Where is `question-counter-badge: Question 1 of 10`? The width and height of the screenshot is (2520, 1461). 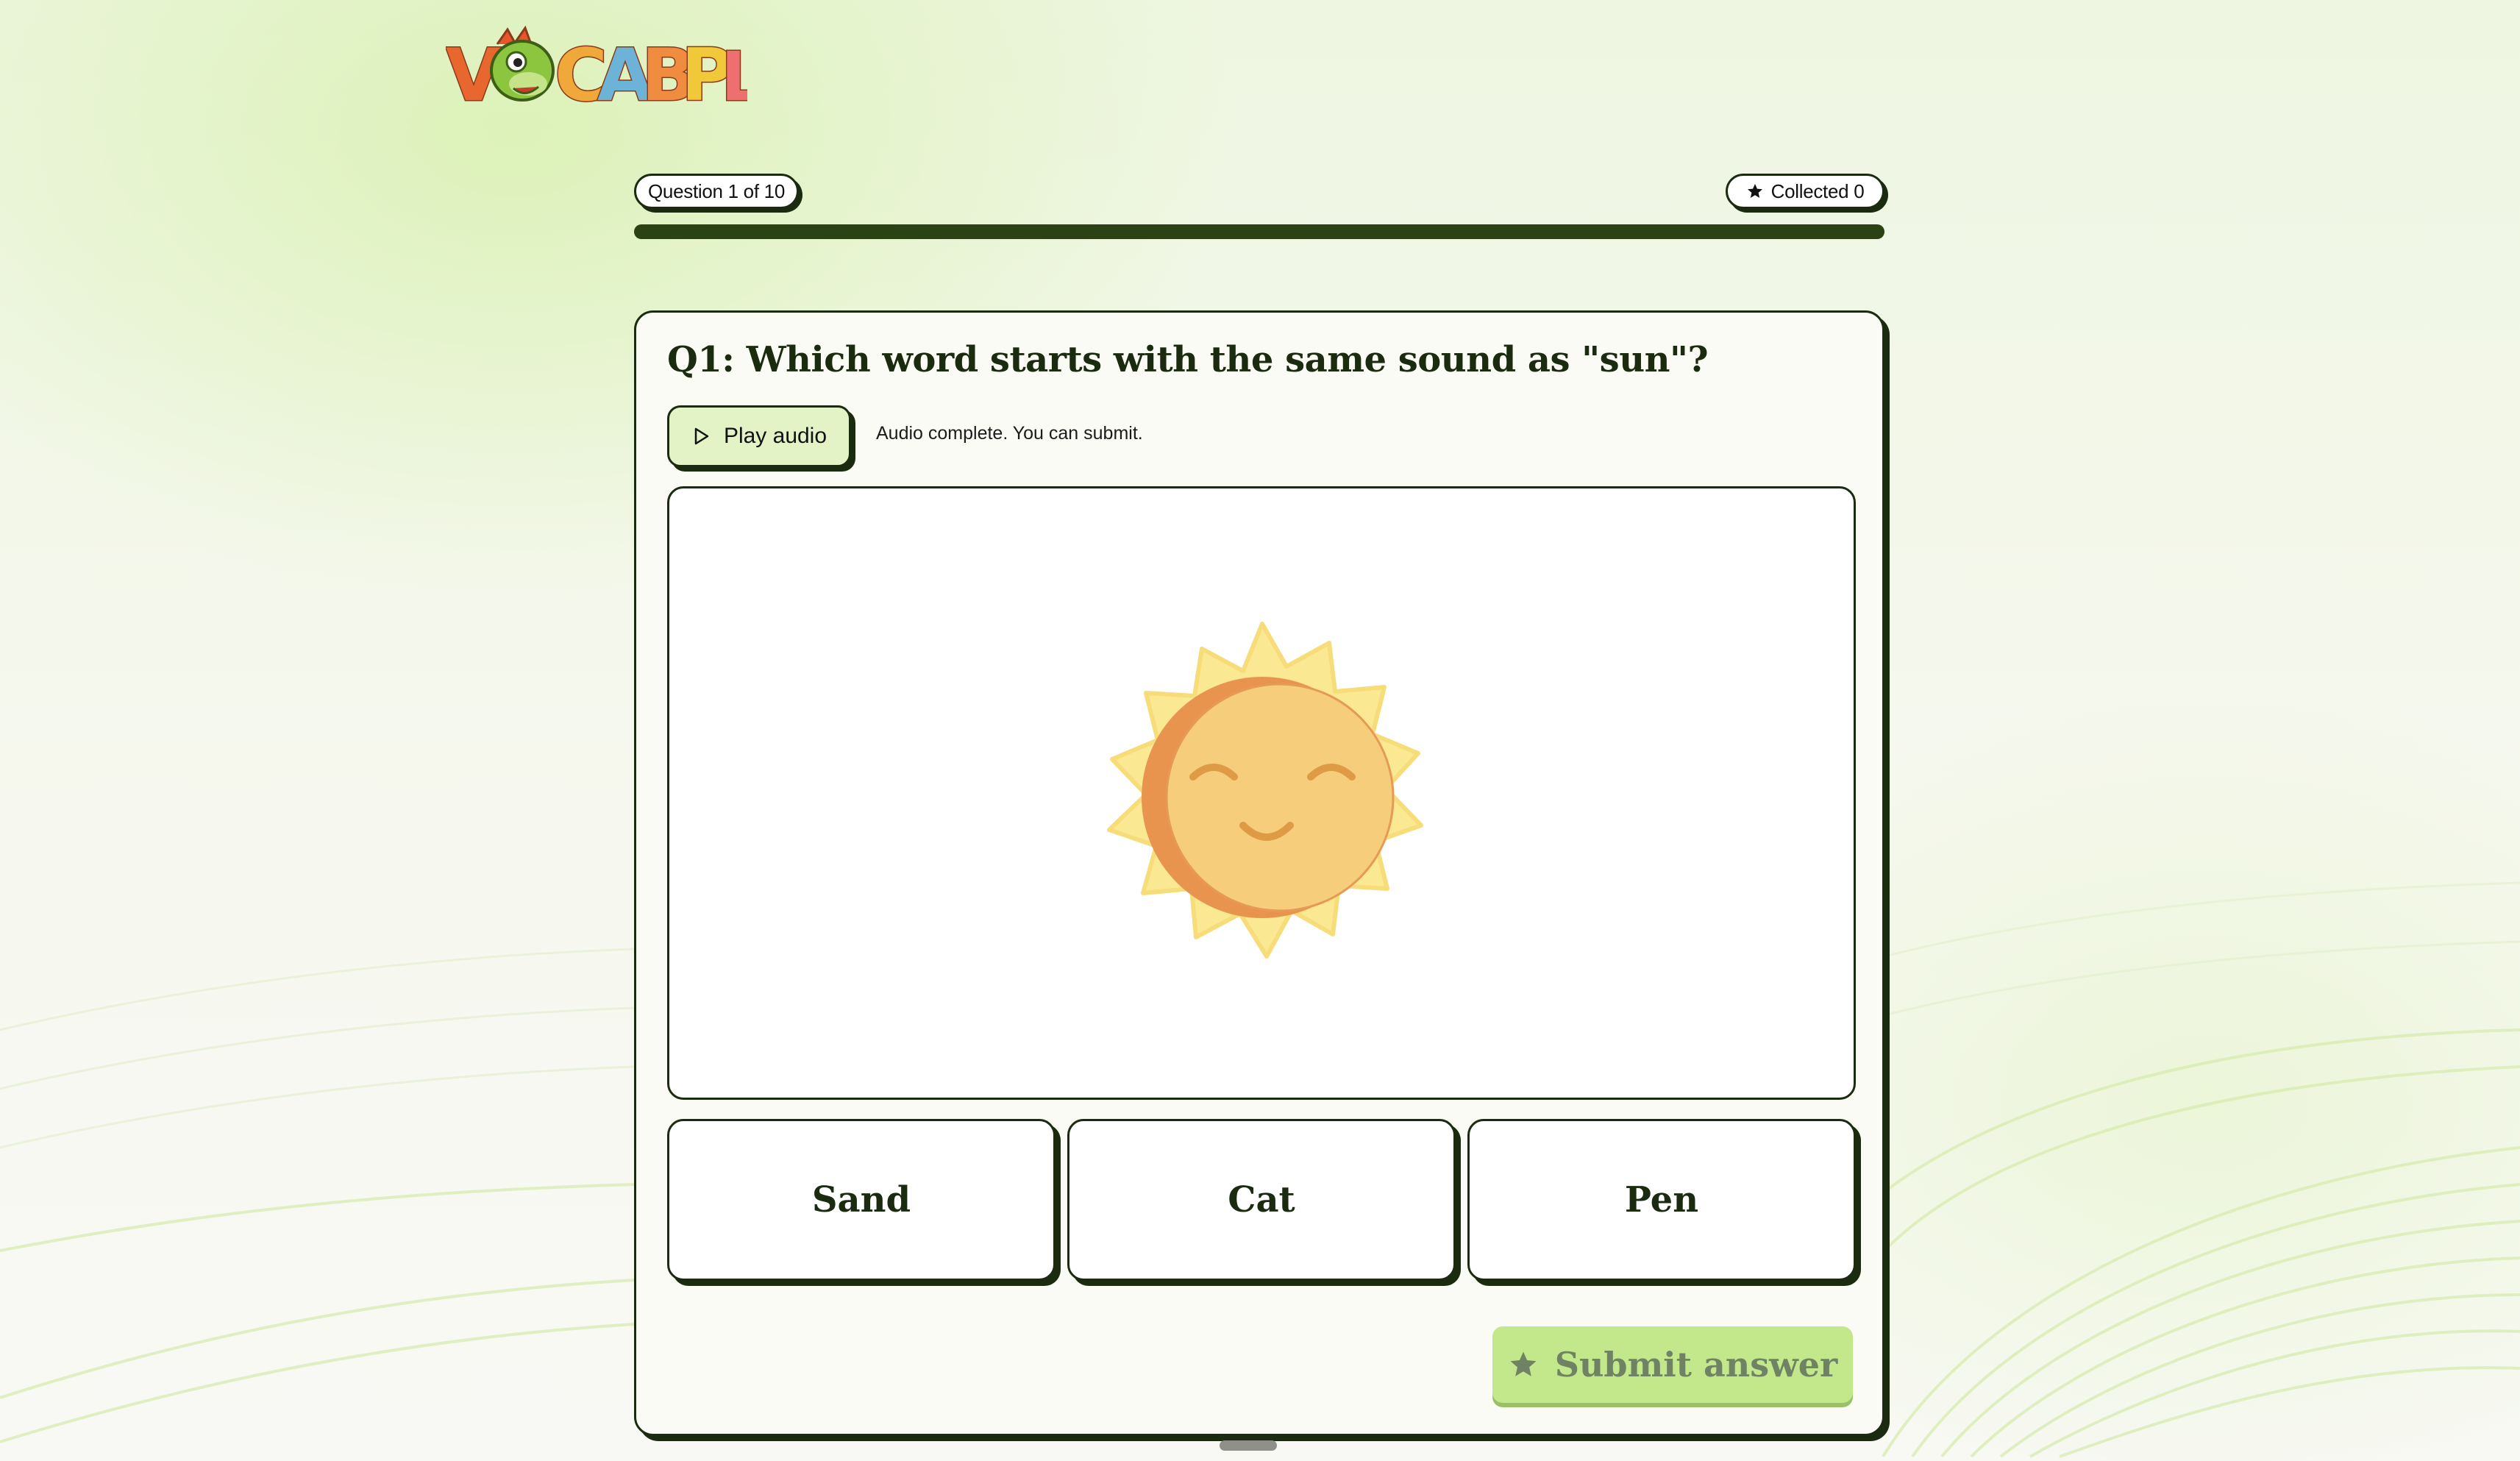
question-counter-badge: Question 1 of 10 is located at coordinates (717, 192).